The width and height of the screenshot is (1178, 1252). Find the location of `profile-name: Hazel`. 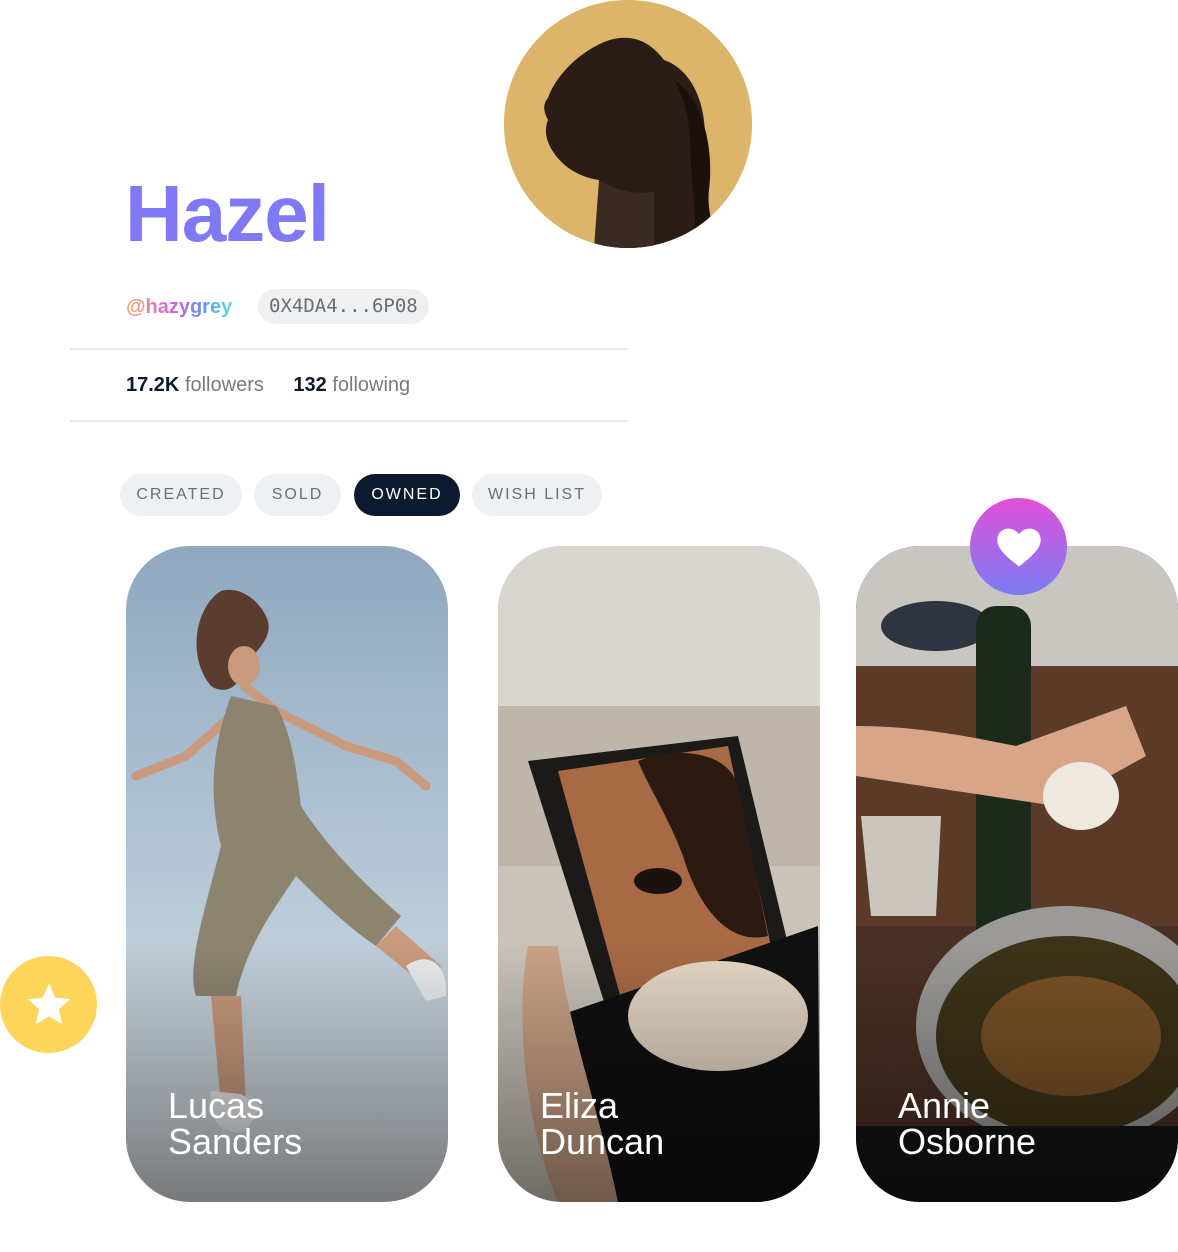

profile-name: Hazel is located at coordinates (227, 213).